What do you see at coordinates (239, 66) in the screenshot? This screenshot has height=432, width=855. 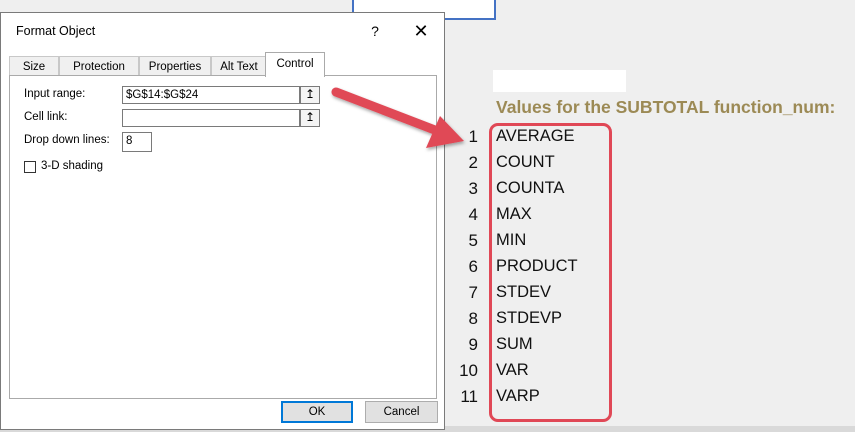 I see `tab-alt-text: Alt Text` at bounding box center [239, 66].